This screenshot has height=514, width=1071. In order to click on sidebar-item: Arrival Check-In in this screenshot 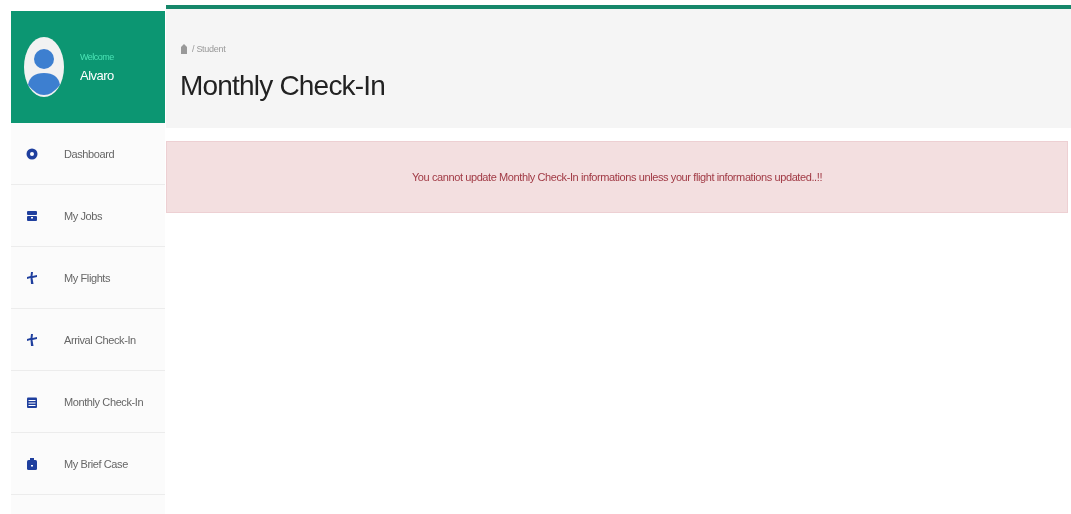, I will do `click(88, 340)`.